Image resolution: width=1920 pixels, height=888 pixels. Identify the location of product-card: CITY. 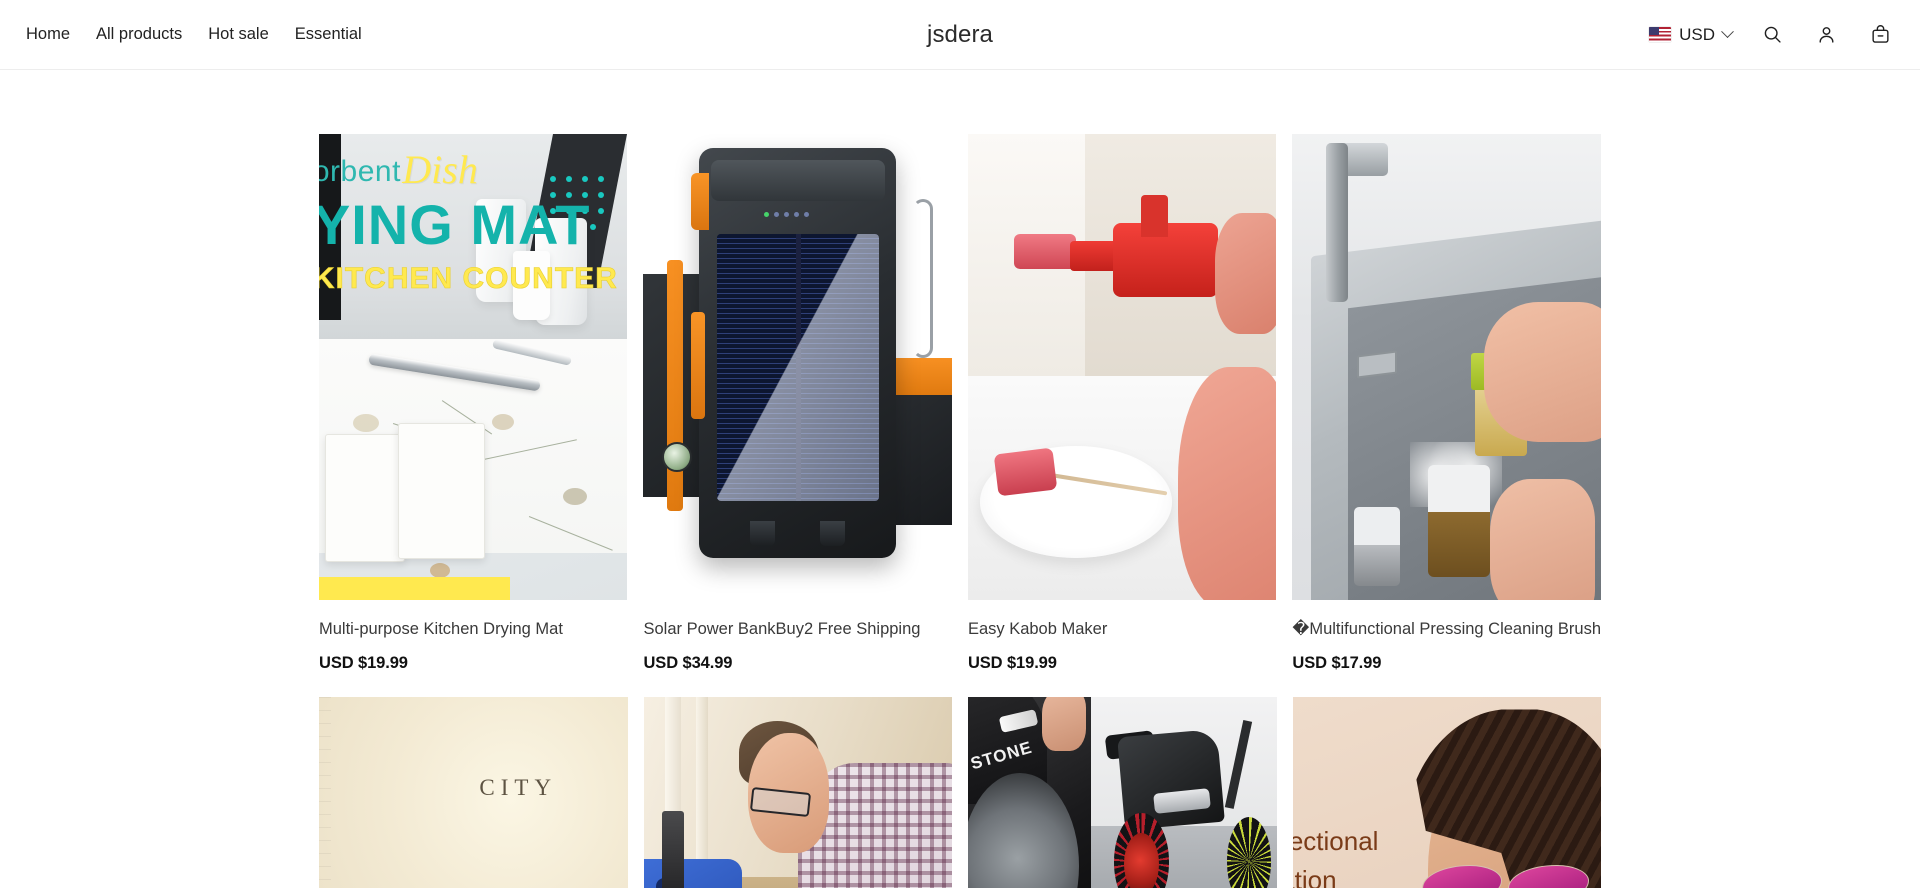
(473, 792).